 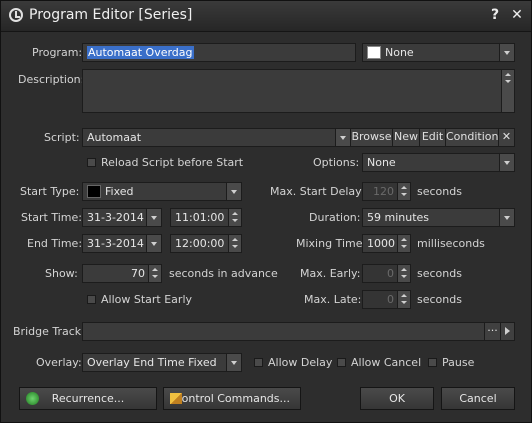 I want to click on control-commands-icon, so click(x=176, y=398).